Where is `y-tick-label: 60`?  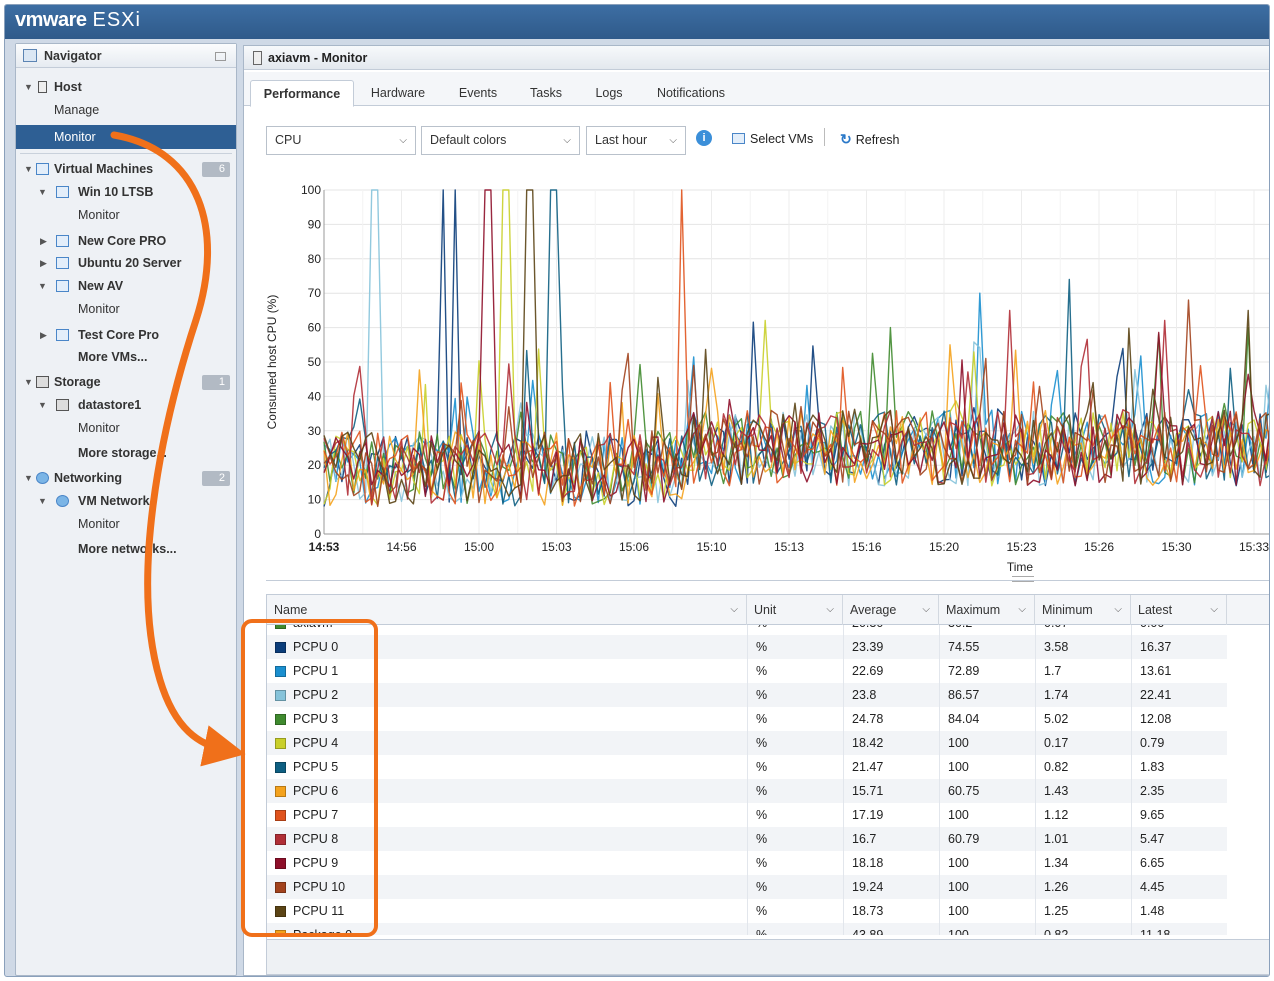
y-tick-label: 60 is located at coordinates (315, 328).